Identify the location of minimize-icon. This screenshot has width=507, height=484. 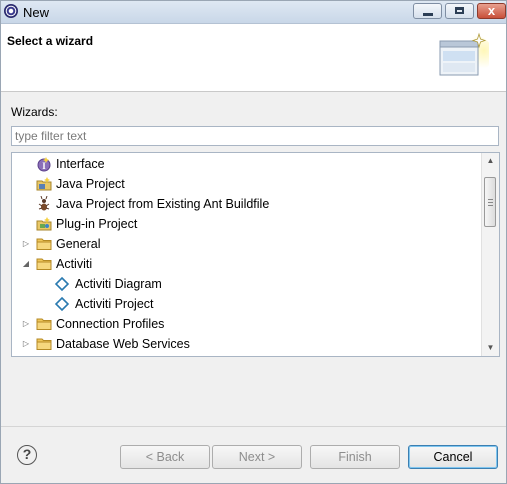
(428, 14).